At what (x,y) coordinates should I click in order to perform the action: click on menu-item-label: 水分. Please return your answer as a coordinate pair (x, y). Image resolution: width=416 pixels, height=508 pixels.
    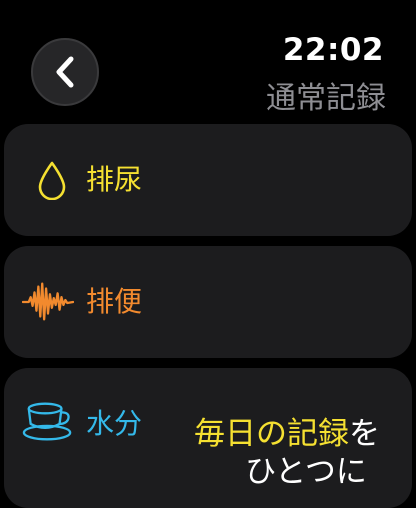
    Looking at the image, I should click on (114, 423).